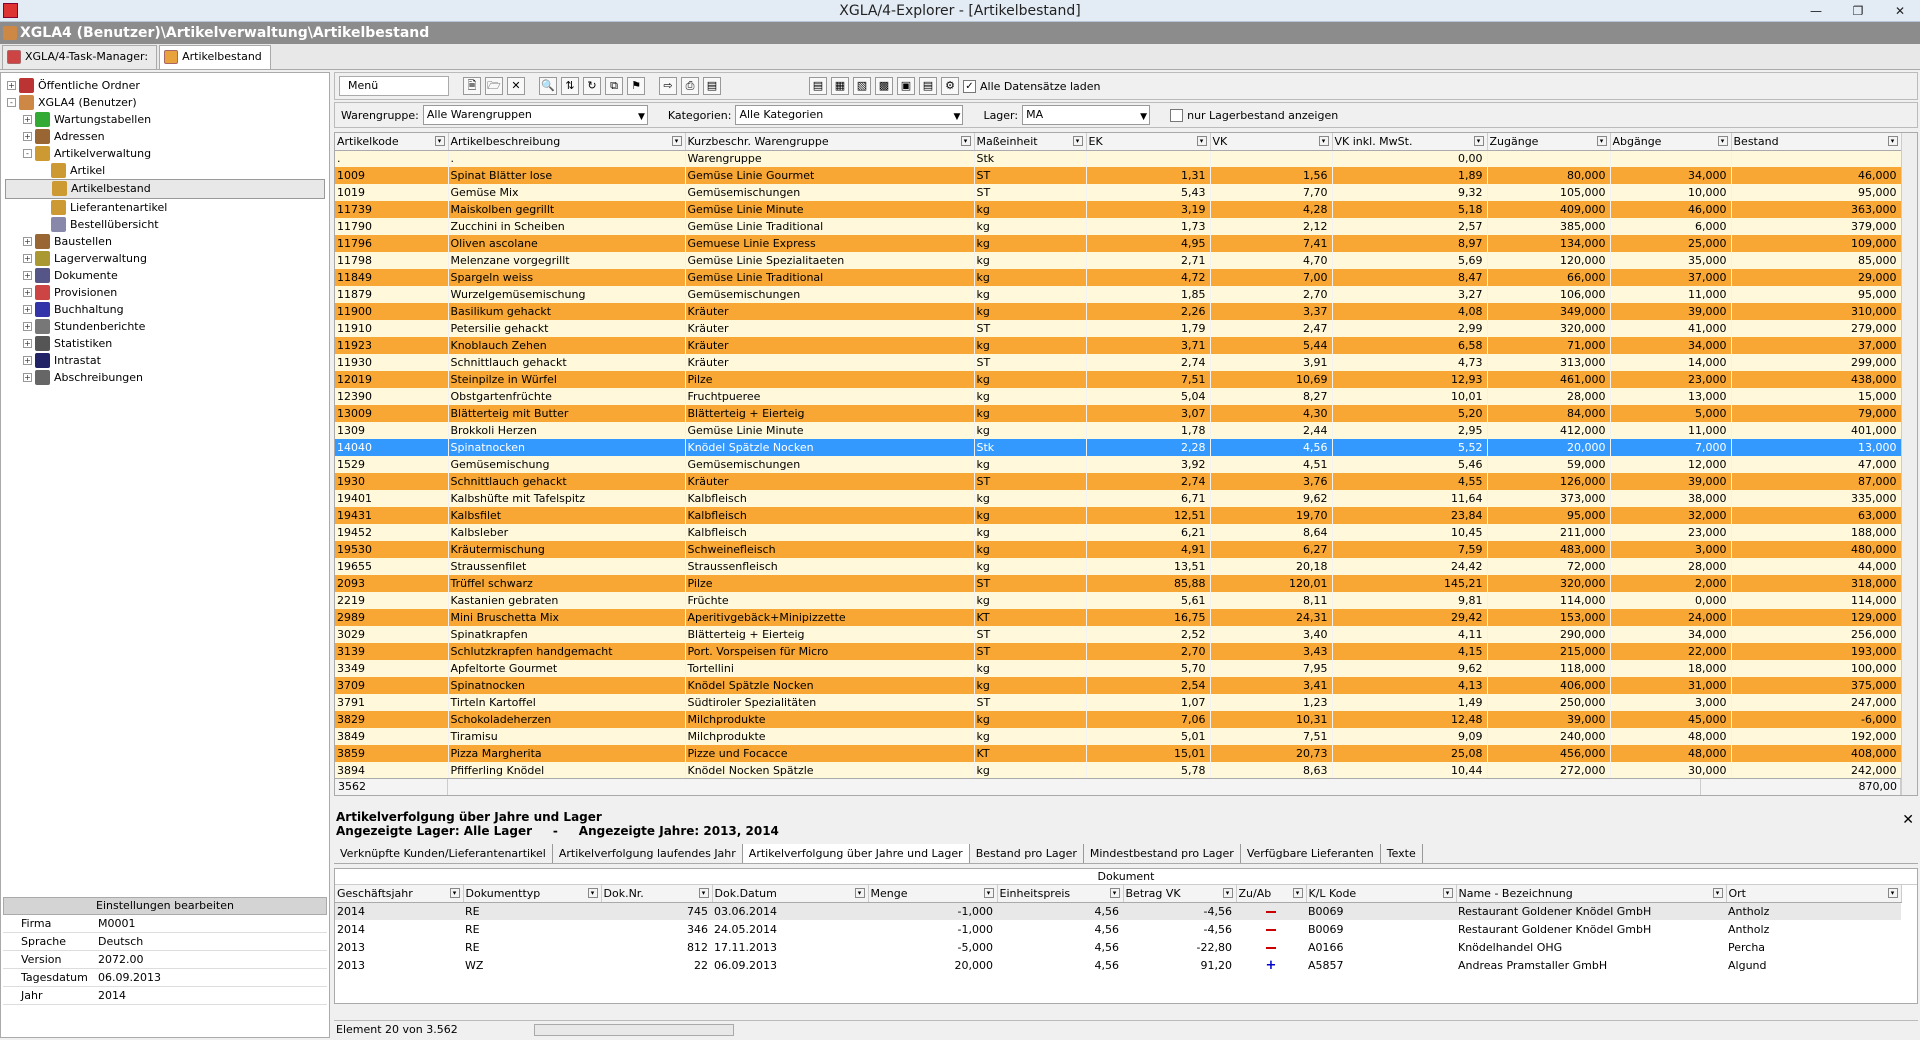  What do you see at coordinates (165, 343) in the screenshot?
I see `tree-item: + Statistiken` at bounding box center [165, 343].